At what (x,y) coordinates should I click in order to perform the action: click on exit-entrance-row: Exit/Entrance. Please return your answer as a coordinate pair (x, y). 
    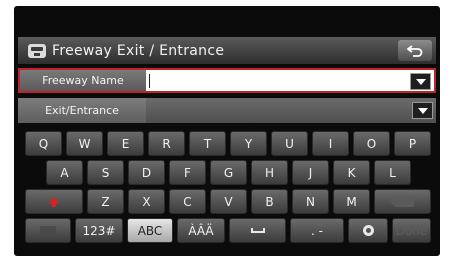
    Looking at the image, I should click on (227, 110).